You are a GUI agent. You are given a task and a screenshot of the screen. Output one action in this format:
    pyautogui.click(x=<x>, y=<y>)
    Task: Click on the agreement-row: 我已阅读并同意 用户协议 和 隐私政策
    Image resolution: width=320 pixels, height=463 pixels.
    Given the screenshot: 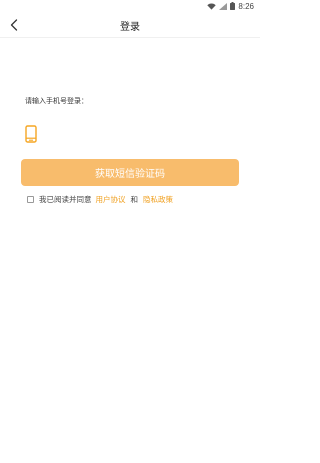 What is the action you would take?
    pyautogui.click(x=100, y=199)
    